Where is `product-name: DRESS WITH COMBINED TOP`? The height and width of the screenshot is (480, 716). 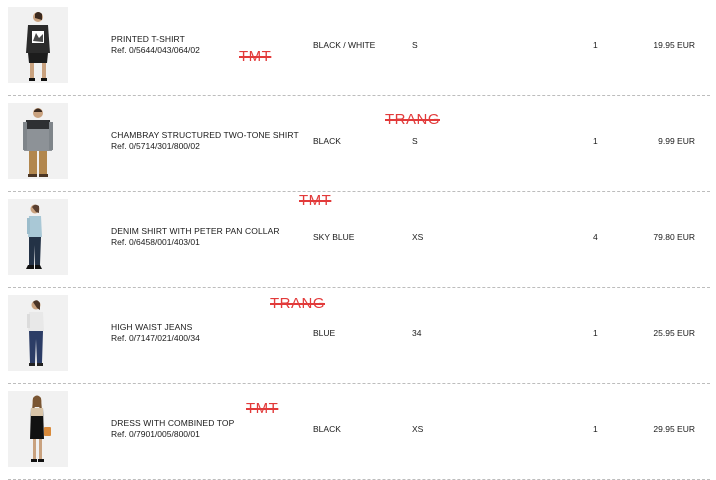 product-name: DRESS WITH COMBINED TOP is located at coordinates (172, 423).